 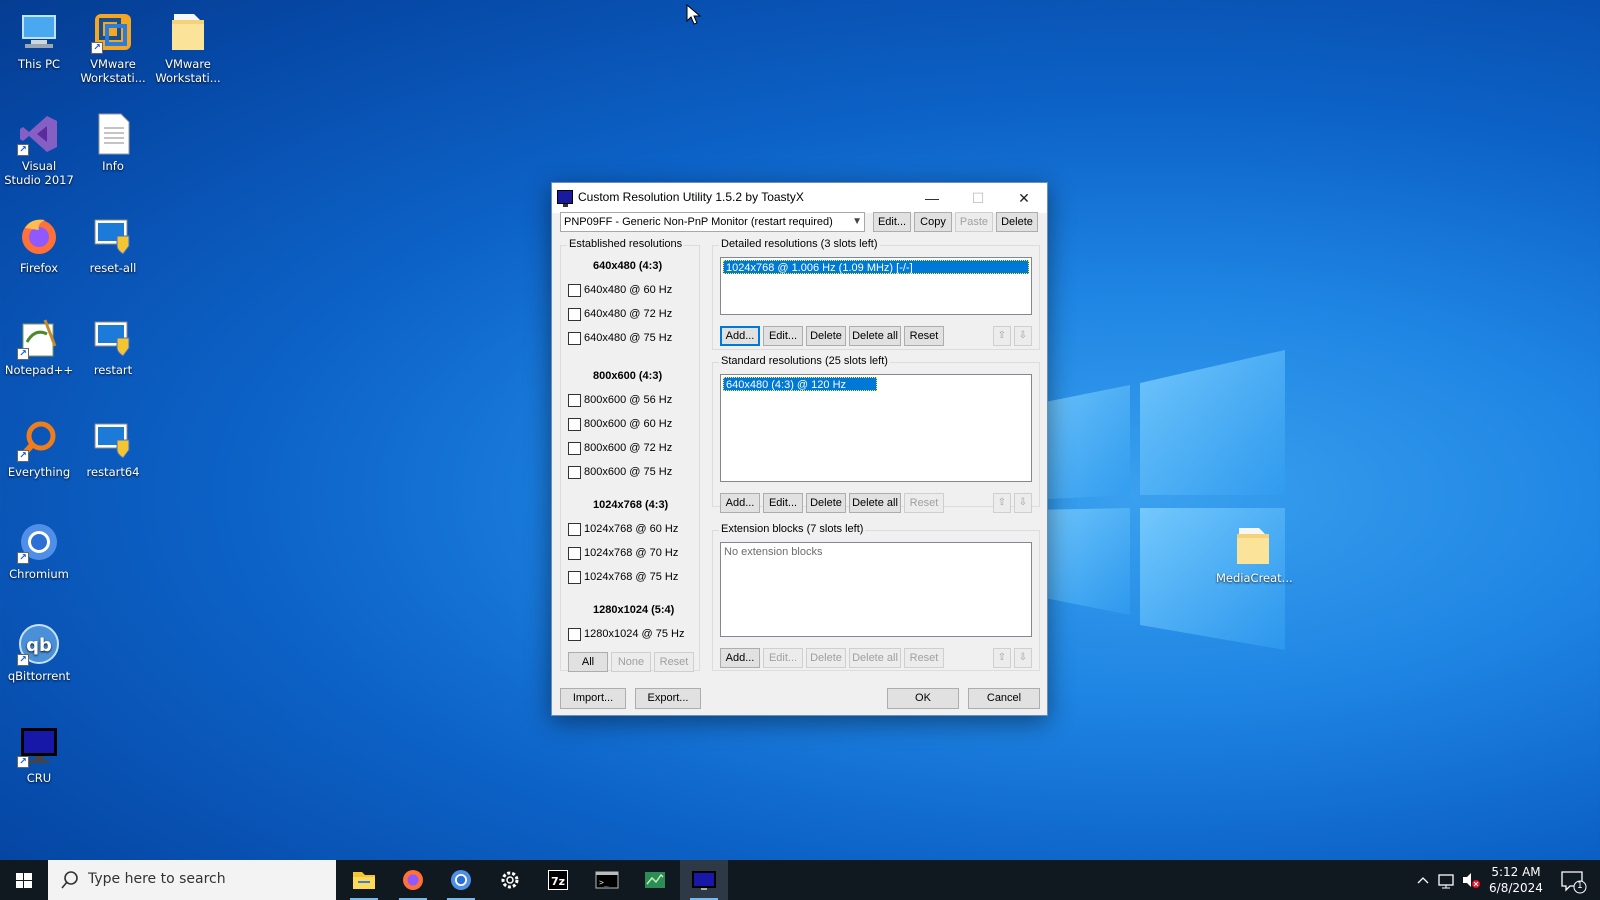 What do you see at coordinates (623, 530) in the screenshot?
I see `checkbox-1024x768-60: 1024x768 @ 60 Hz` at bounding box center [623, 530].